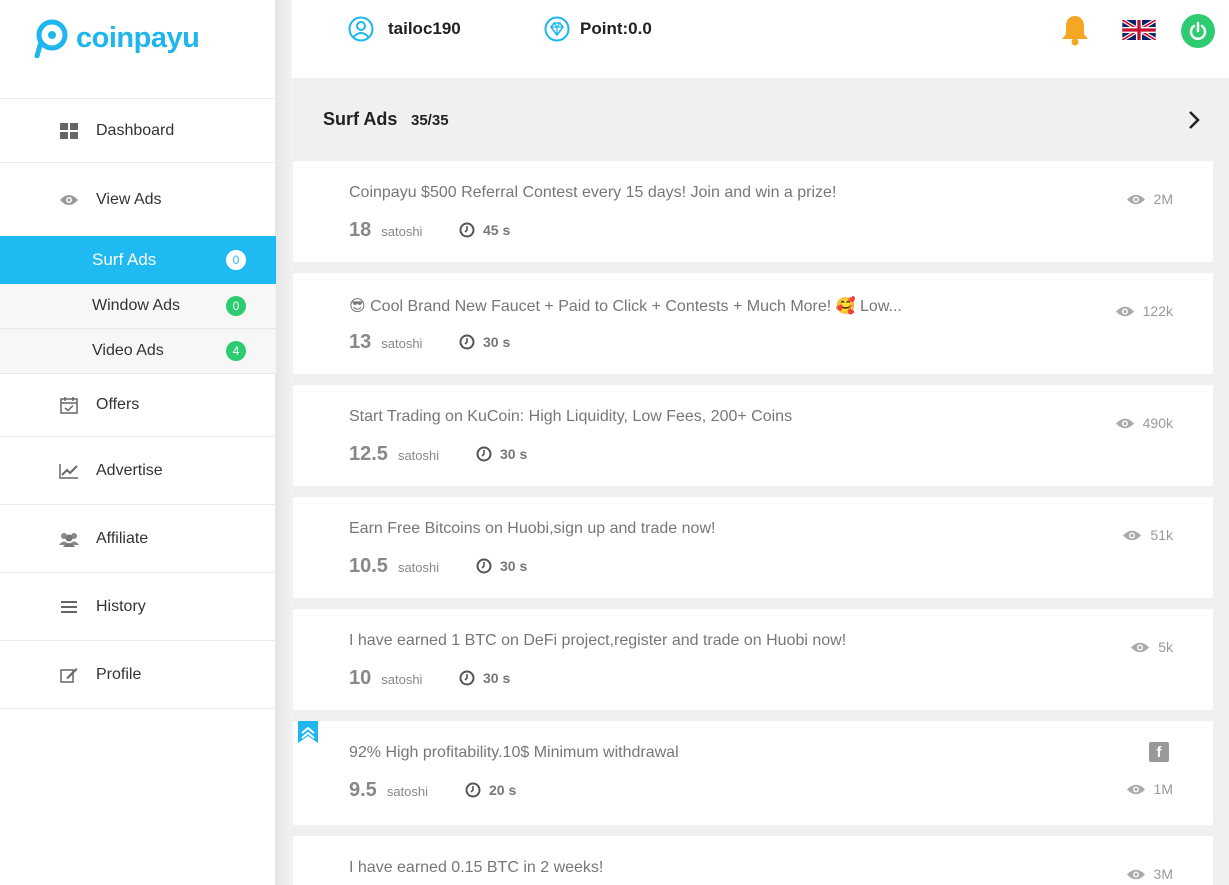 This screenshot has height=885, width=1229. What do you see at coordinates (51, 38) in the screenshot?
I see `coinpayu-logo-icon` at bounding box center [51, 38].